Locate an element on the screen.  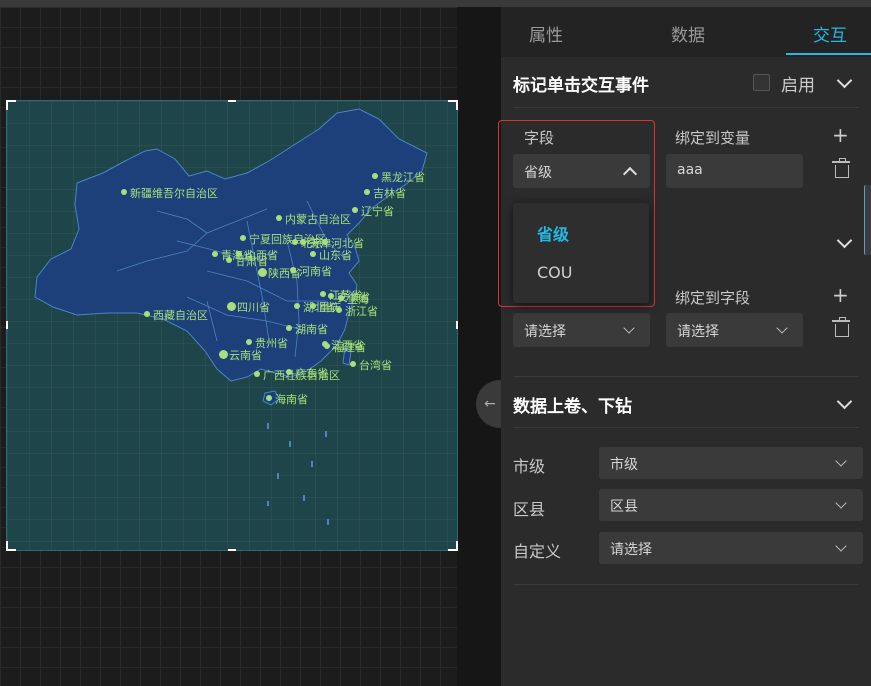
map-province-label: 浙江省 is located at coordinates (361, 311).